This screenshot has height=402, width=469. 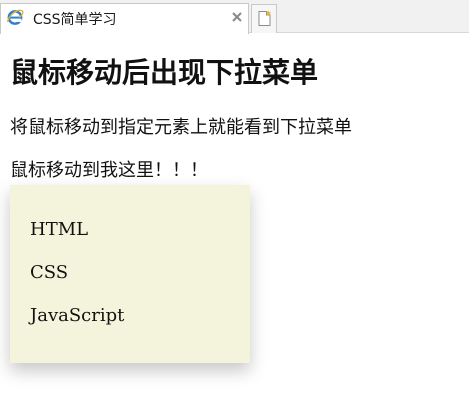 What do you see at coordinates (109, 171) in the screenshot?
I see `dropdown-trigger: 鼠标移动到我这里！！！` at bounding box center [109, 171].